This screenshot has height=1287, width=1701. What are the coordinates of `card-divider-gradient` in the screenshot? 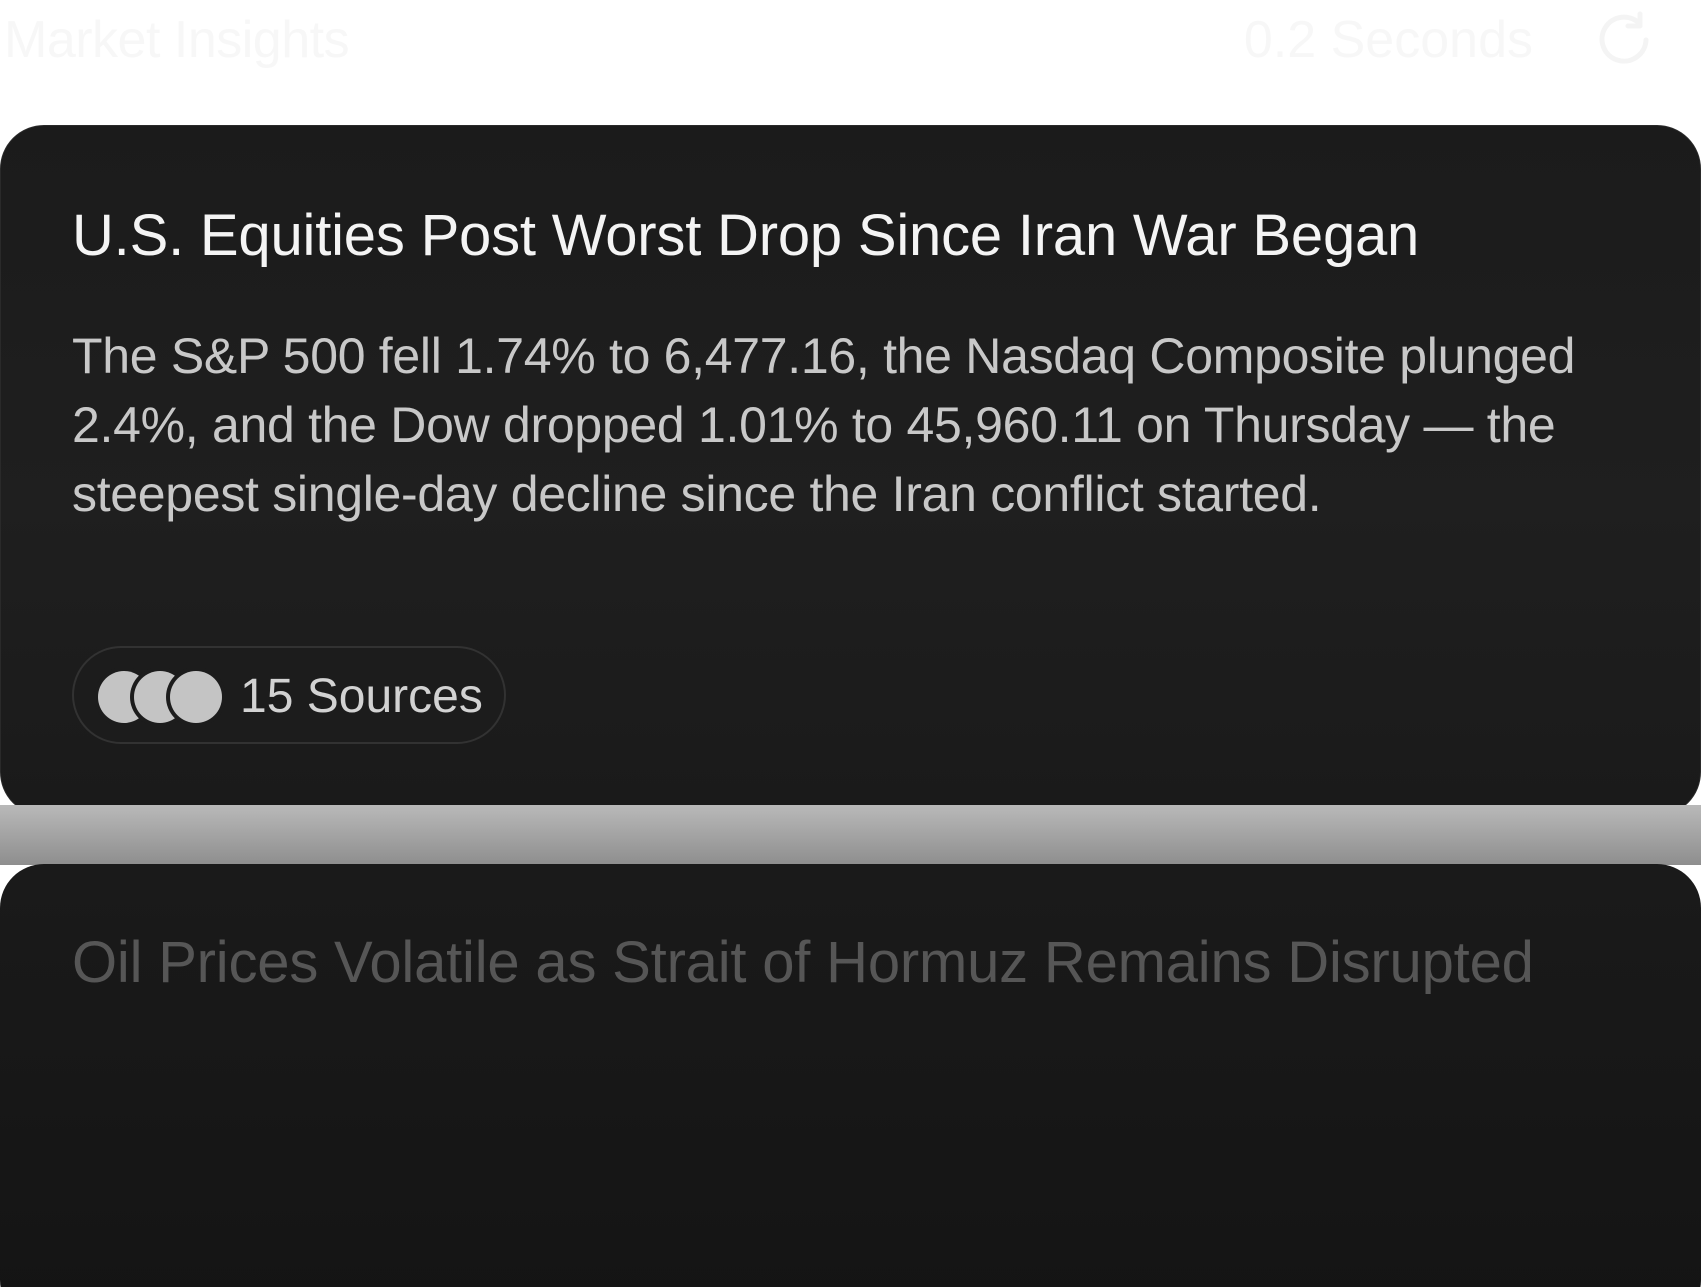 It's located at (850, 835).